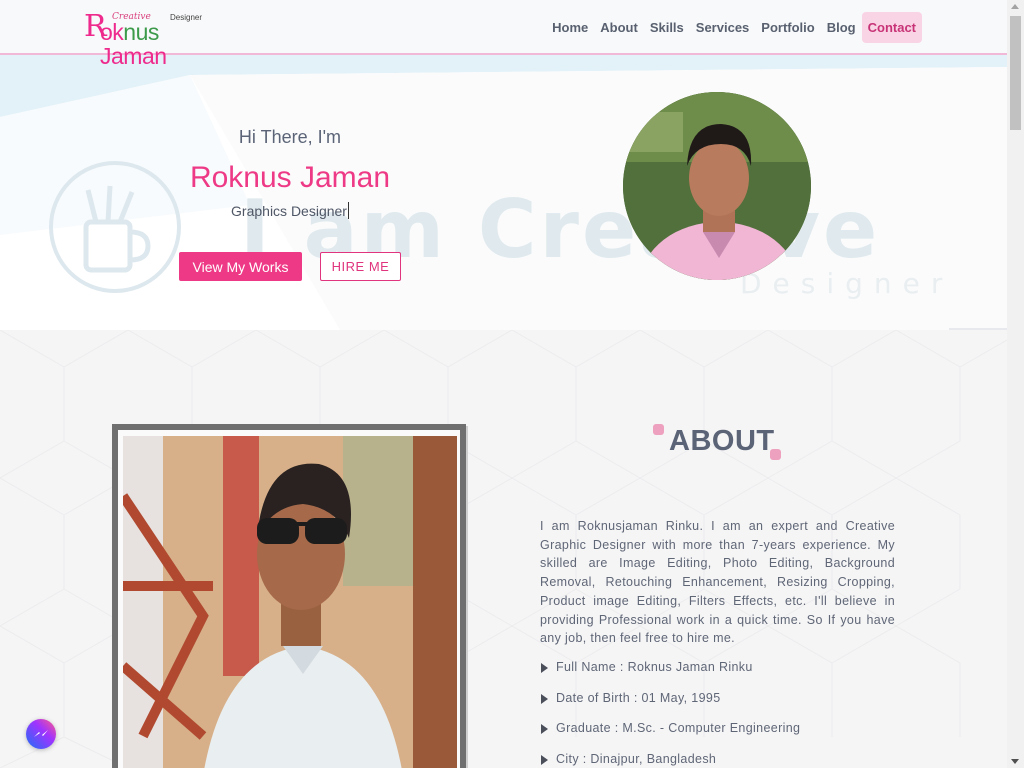 The width and height of the screenshot is (1024, 768). I want to click on nav-skills: Skills, so click(667, 27).